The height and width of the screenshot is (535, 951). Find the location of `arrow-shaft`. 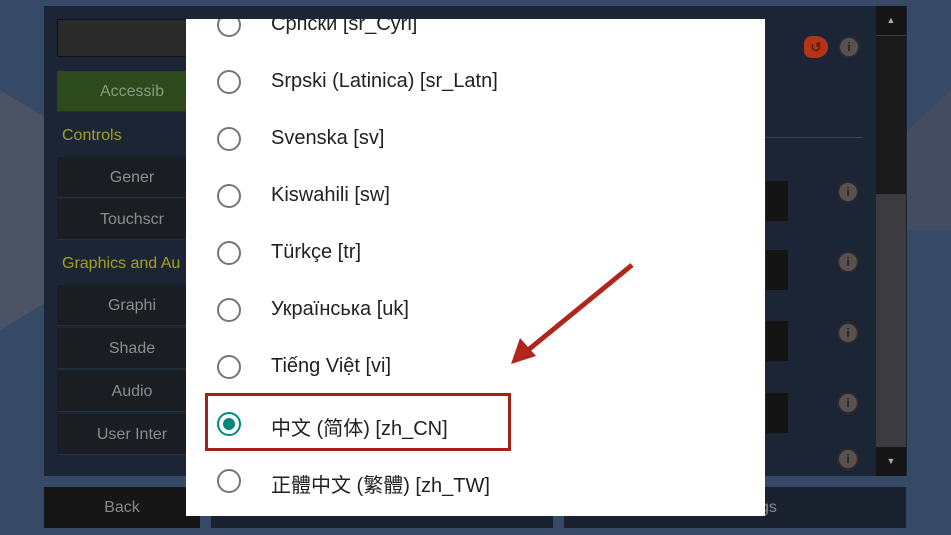

arrow-shaft is located at coordinates (577, 310).